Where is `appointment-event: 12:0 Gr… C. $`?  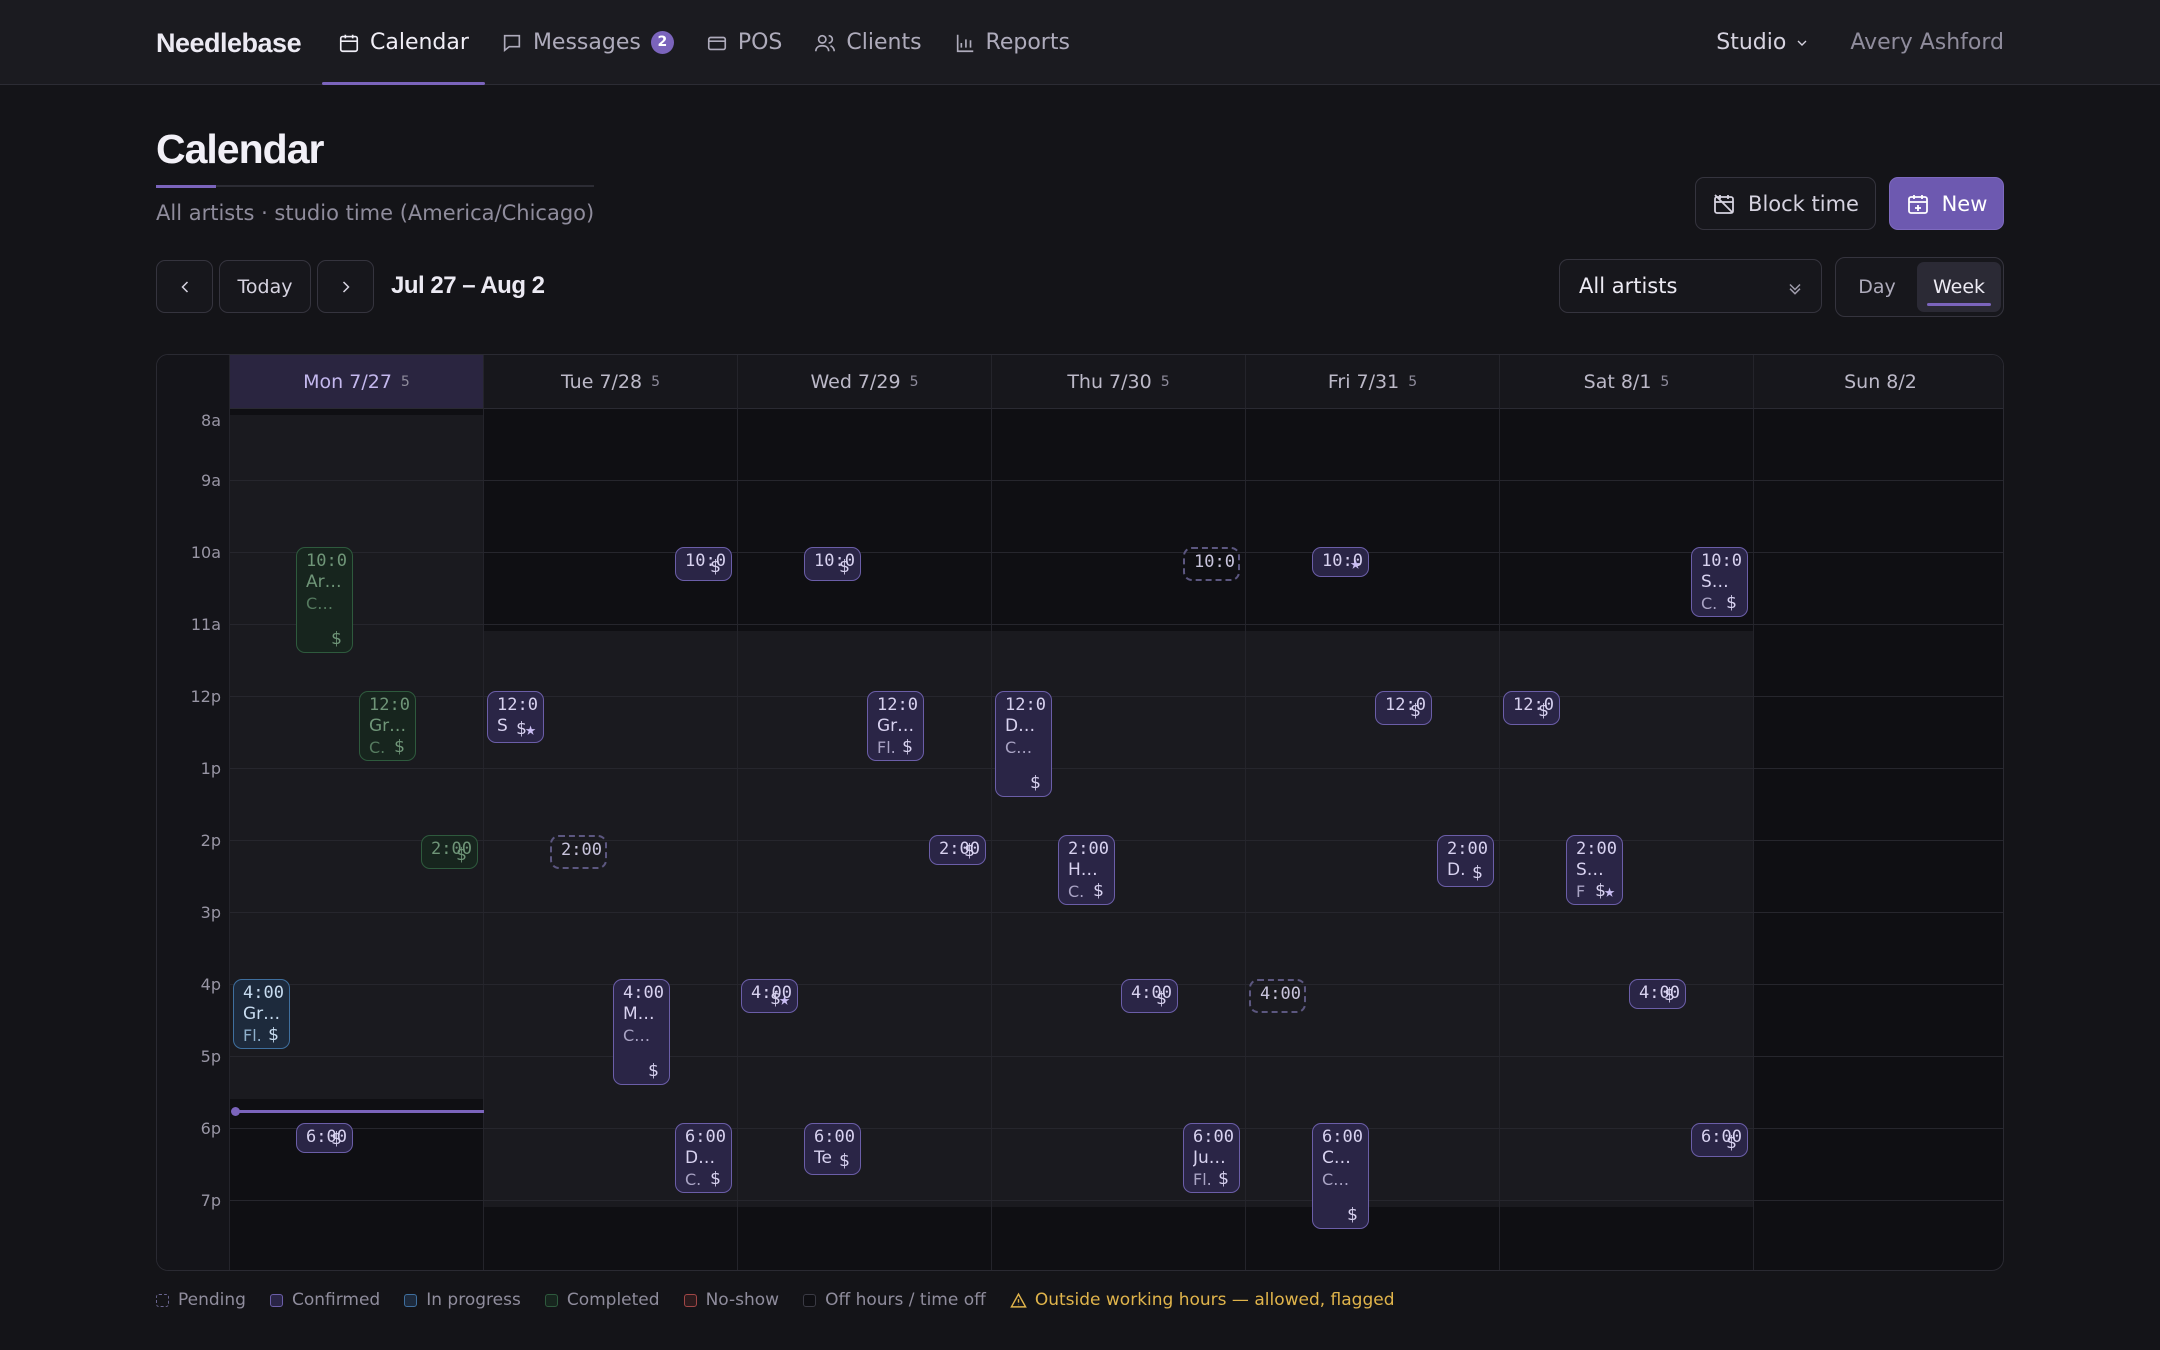
appointment-event: 12:0 Gr… C. $ is located at coordinates (387, 726).